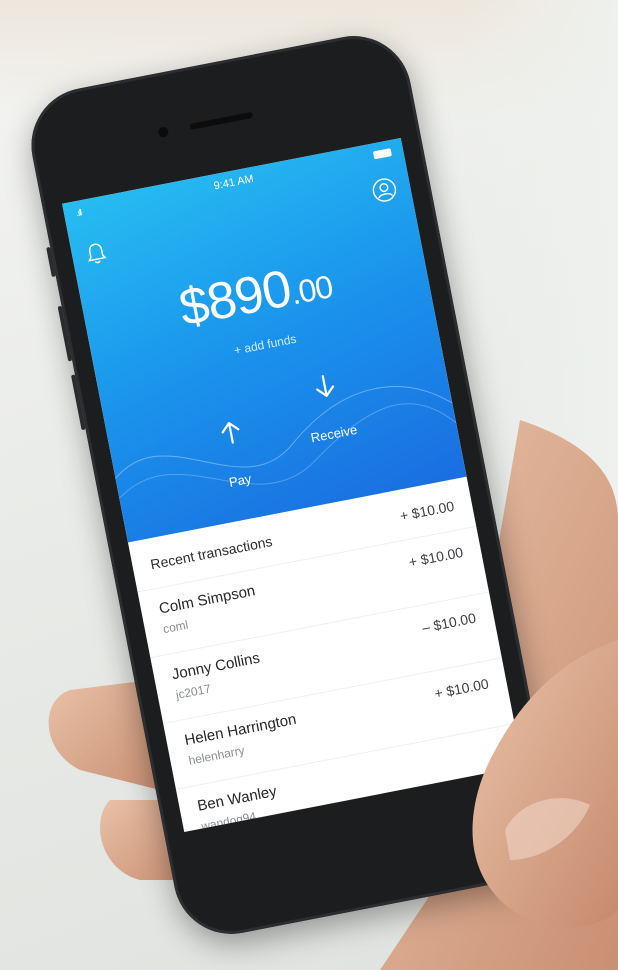  What do you see at coordinates (163, 132) in the screenshot?
I see `phone-camera` at bounding box center [163, 132].